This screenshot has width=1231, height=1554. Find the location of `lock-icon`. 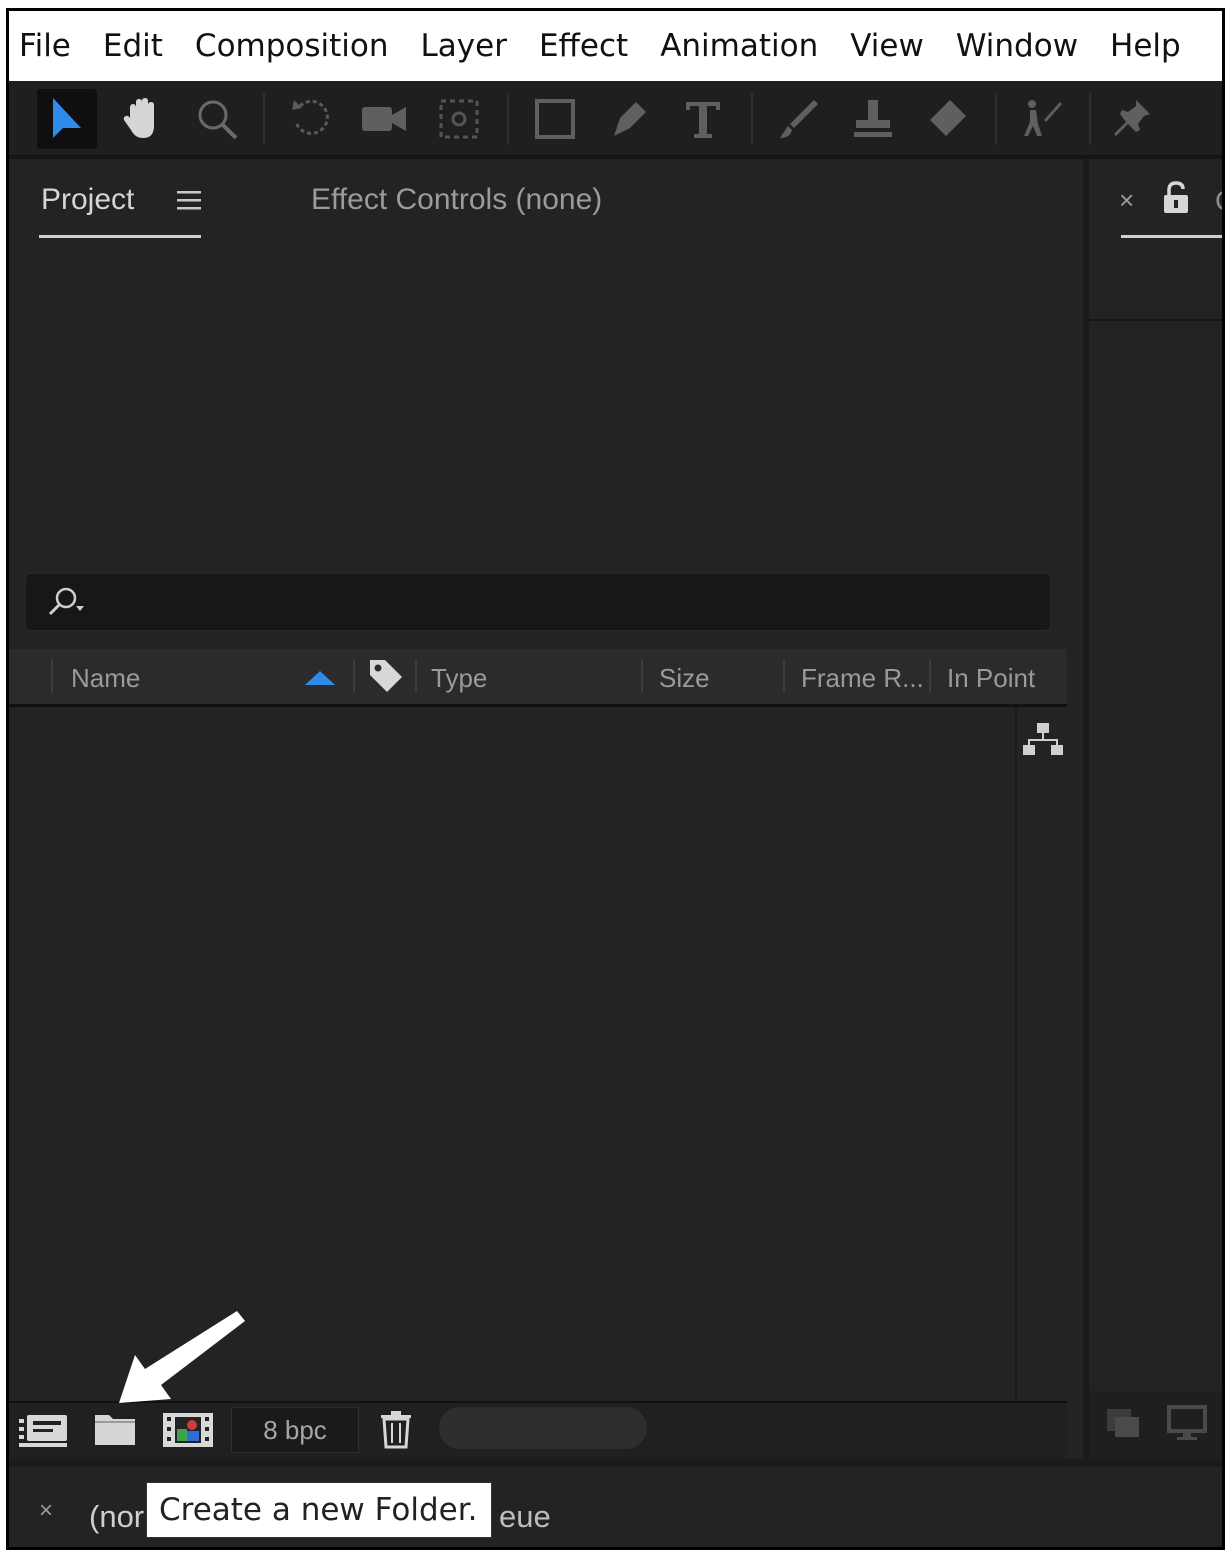

lock-icon is located at coordinates (1176, 200).